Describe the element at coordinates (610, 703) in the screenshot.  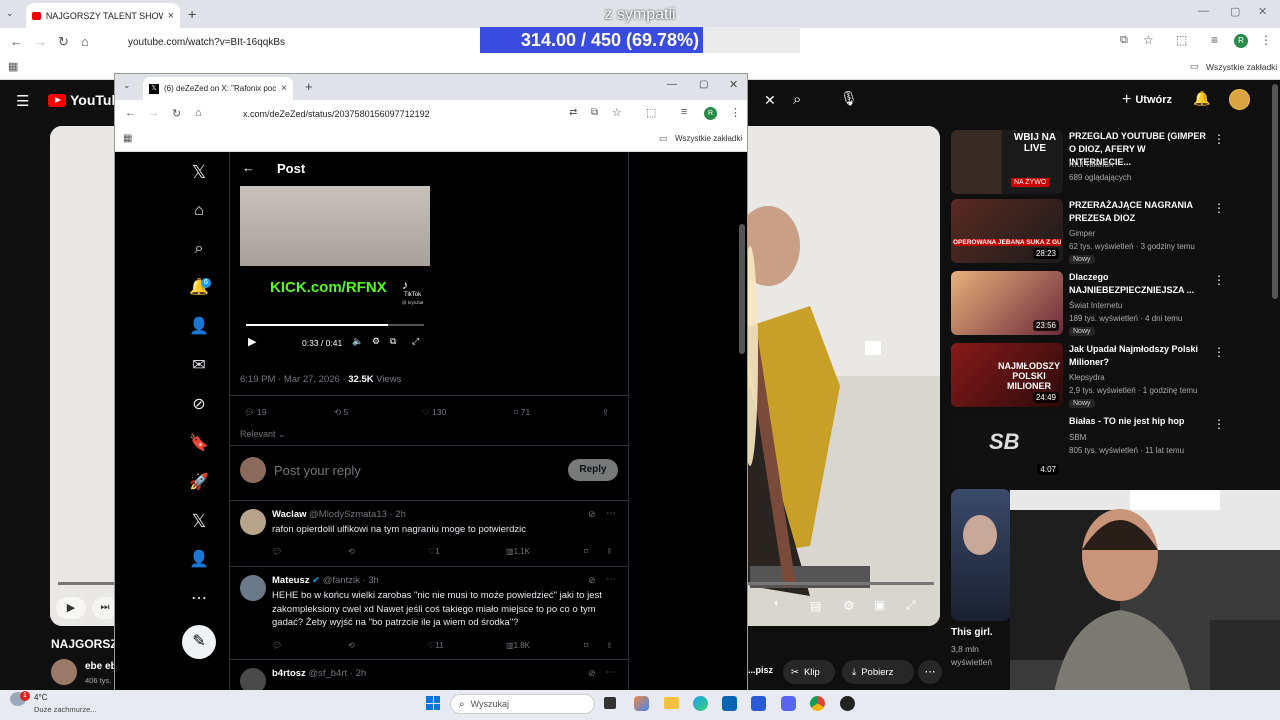
I see `task-view-icon` at that location.